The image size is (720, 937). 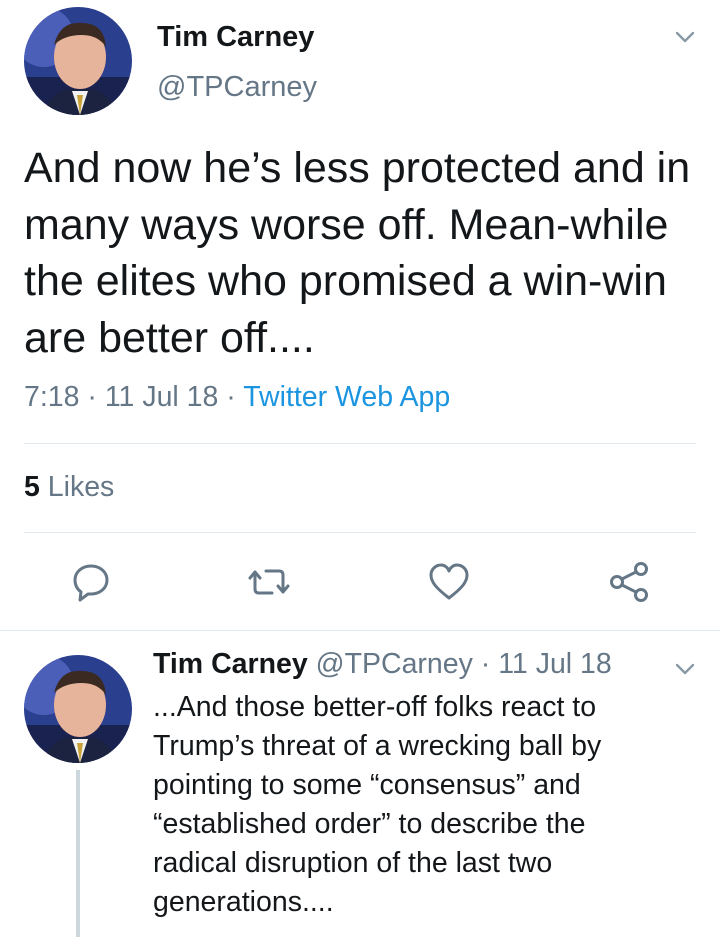 What do you see at coordinates (78, 853) in the screenshot?
I see `thread-connector` at bounding box center [78, 853].